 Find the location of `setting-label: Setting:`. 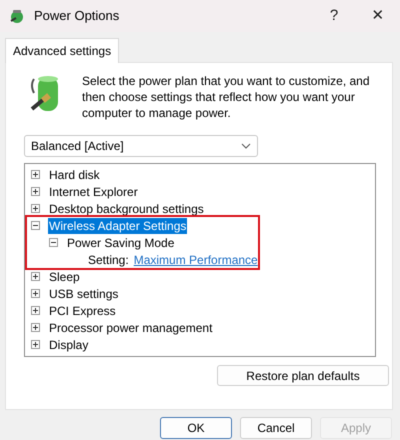

setting-label: Setting: is located at coordinates (108, 260).